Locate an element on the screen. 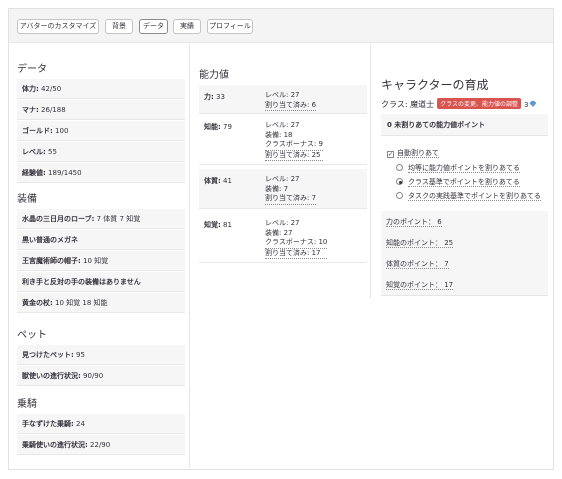 The height and width of the screenshot is (479, 562). perception-allocated: 割り当て済み: 17 is located at coordinates (296, 254).